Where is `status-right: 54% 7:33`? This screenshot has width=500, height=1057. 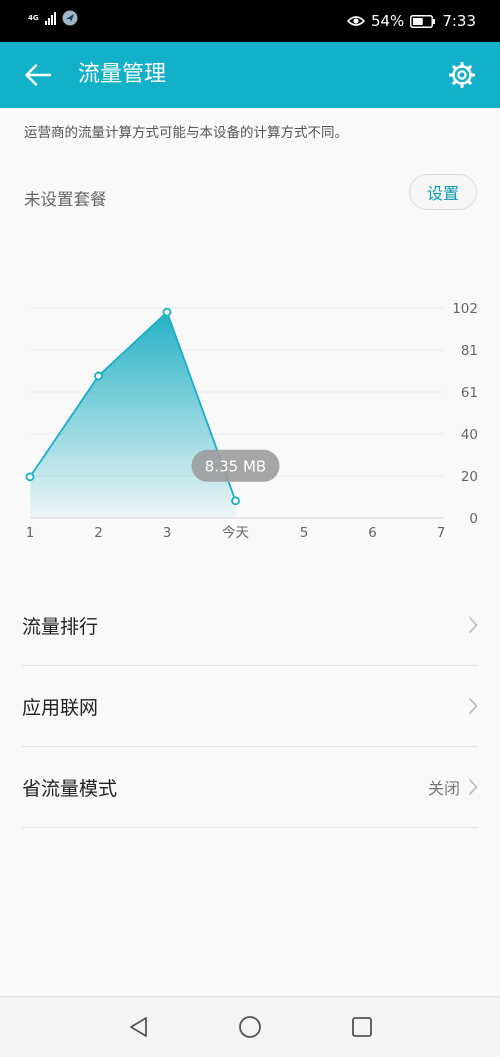 status-right: 54% 7:33 is located at coordinates (411, 21).